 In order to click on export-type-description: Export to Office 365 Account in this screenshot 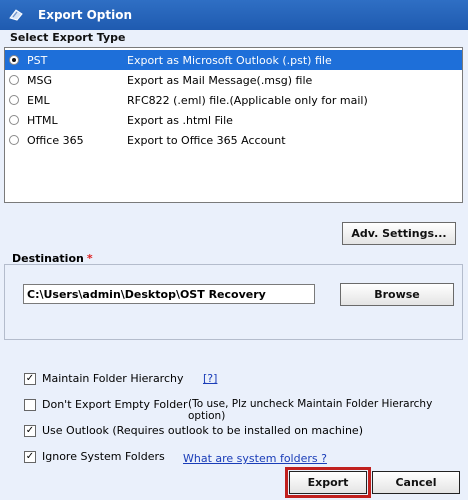, I will do `click(206, 140)`.